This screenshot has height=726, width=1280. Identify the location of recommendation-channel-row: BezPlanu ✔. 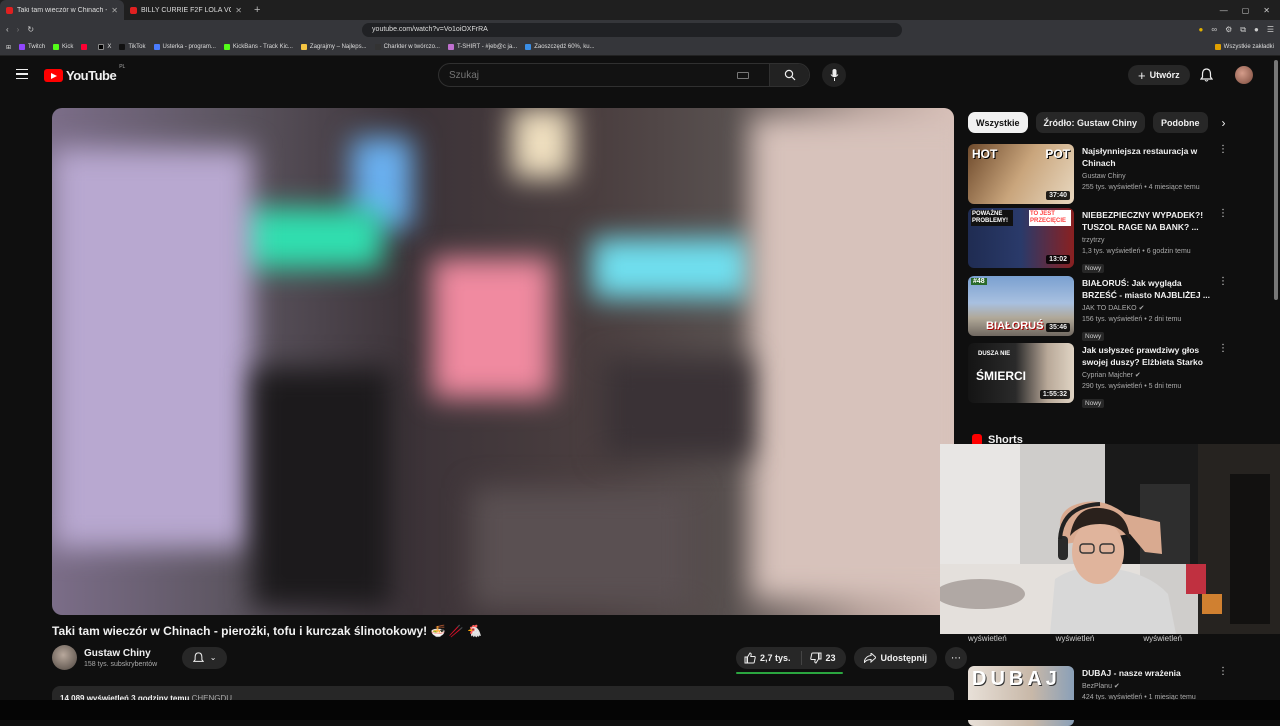
(1146, 686).